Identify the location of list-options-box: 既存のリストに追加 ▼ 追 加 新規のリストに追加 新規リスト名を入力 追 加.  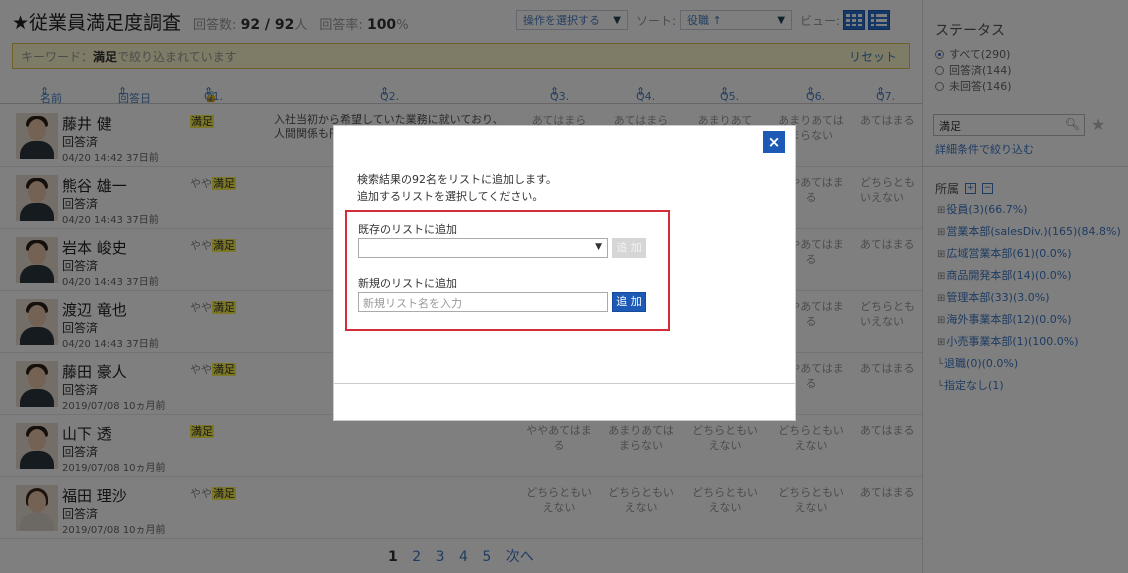
(507, 270).